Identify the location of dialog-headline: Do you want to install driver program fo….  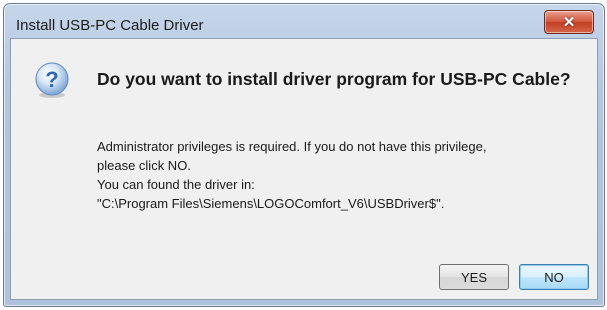
(334, 79).